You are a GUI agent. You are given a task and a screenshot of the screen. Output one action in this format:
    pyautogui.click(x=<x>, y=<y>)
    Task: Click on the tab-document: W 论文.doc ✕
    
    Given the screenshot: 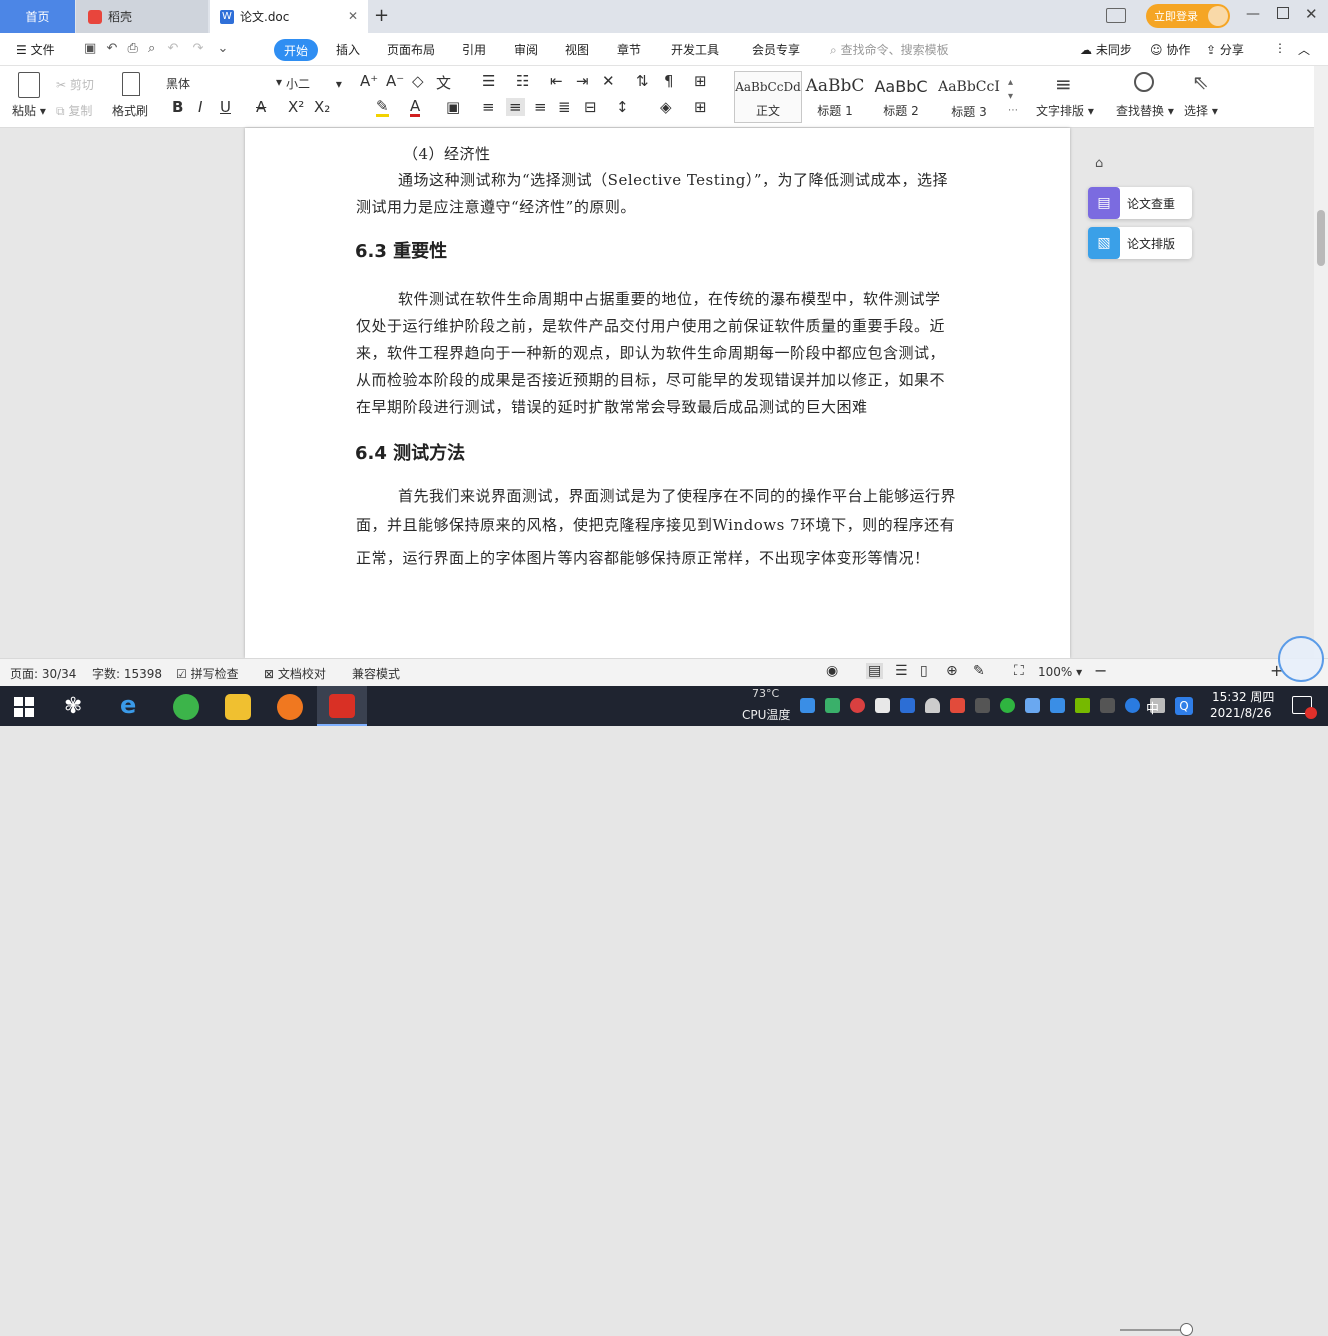 What is the action you would take?
    pyautogui.click(x=289, y=16)
    